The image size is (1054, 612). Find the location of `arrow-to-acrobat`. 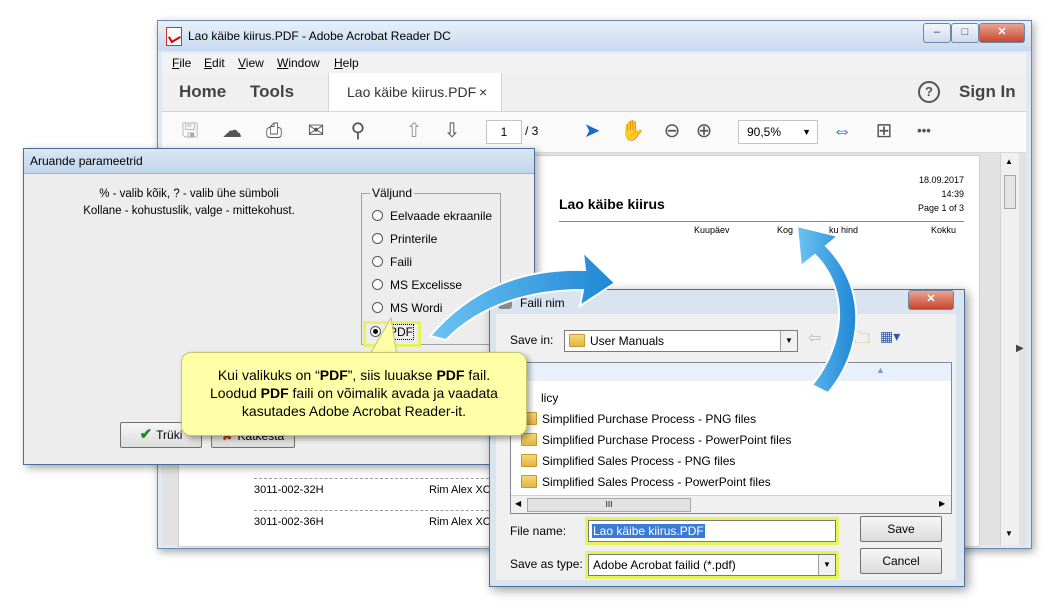

arrow-to-acrobat is located at coordinates (826, 309).